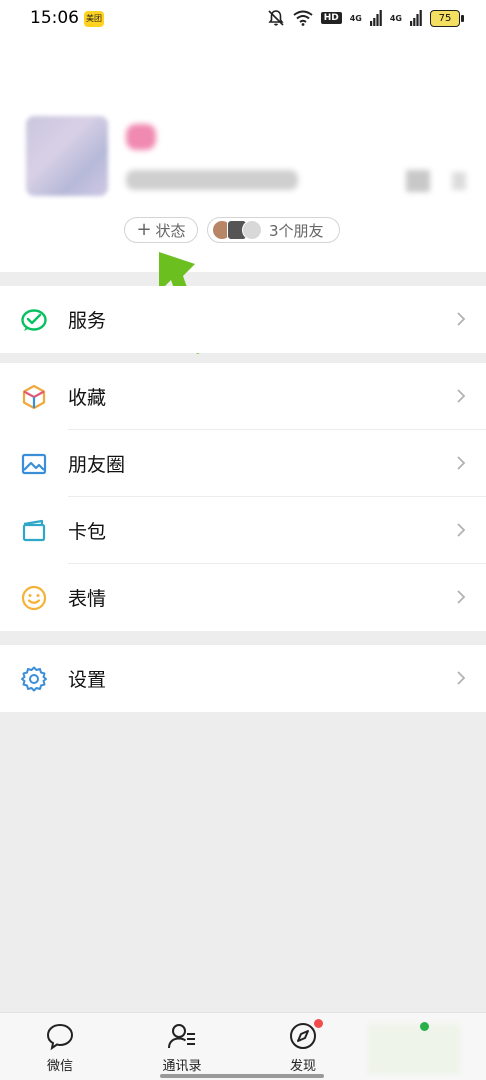 Image resolution: width=486 pixels, height=1080 pixels. I want to click on status-time: 15:06, so click(54, 18).